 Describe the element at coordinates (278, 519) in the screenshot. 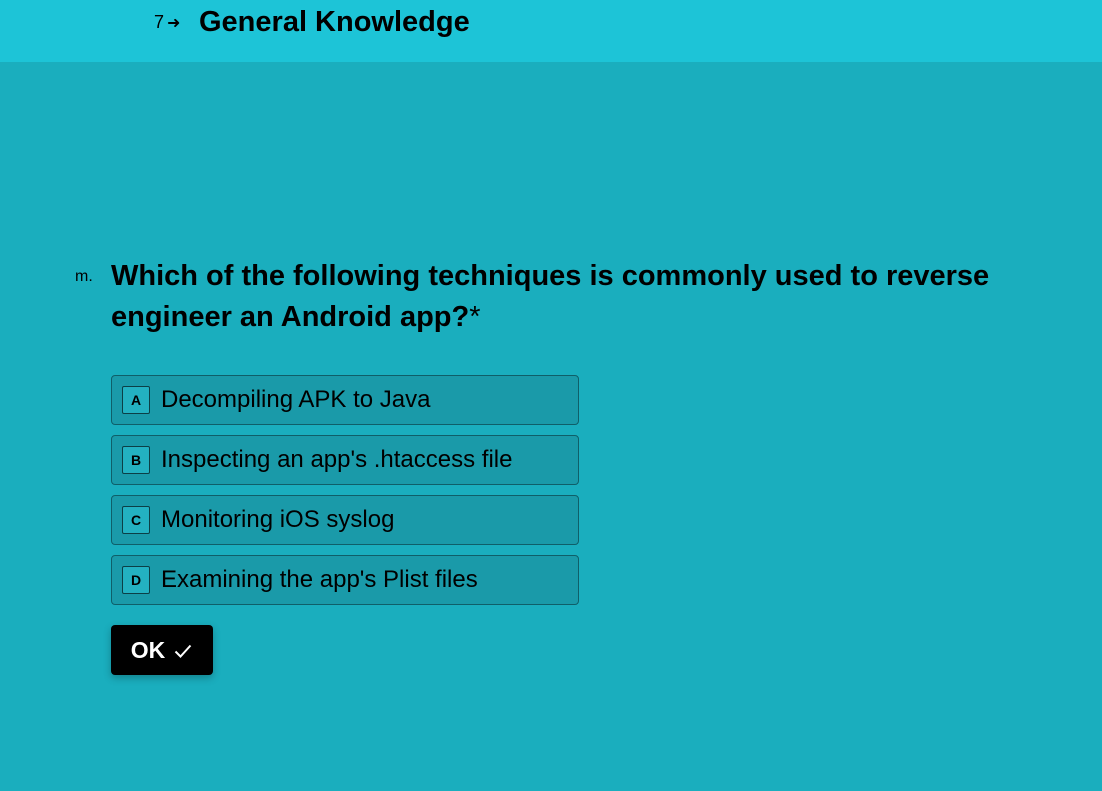

I see `choice-label: Monitoring iOS syslog` at that location.